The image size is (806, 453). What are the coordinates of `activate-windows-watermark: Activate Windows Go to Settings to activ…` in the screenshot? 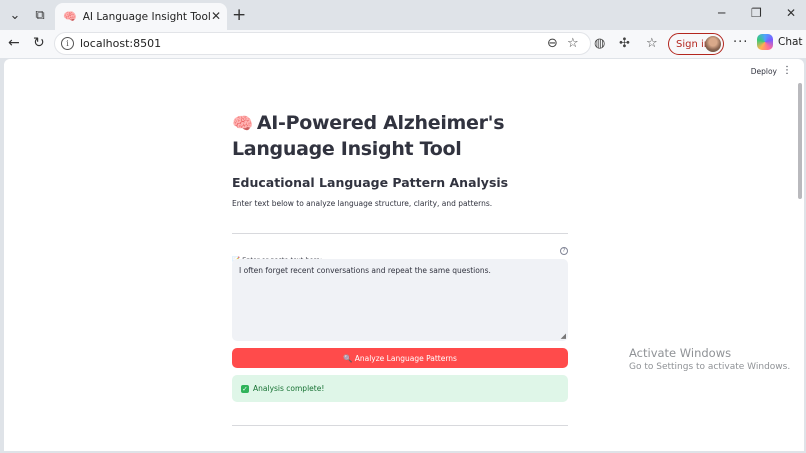 It's located at (709, 359).